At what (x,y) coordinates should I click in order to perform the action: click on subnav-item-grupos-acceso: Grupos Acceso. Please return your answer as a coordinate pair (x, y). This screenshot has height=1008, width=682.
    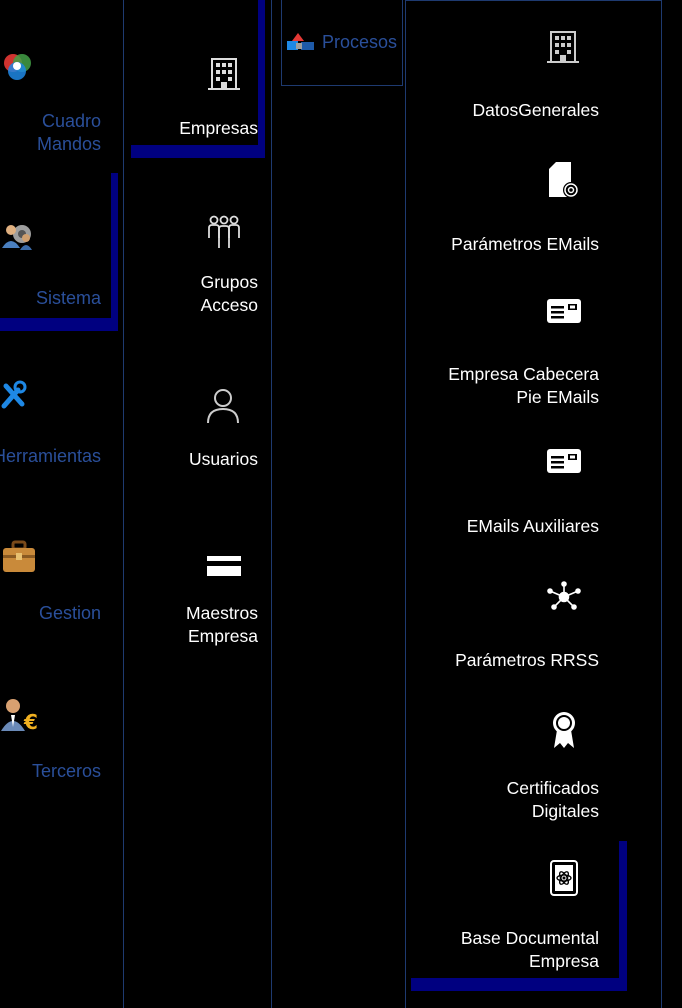
    Looking at the image, I should click on (194, 265).